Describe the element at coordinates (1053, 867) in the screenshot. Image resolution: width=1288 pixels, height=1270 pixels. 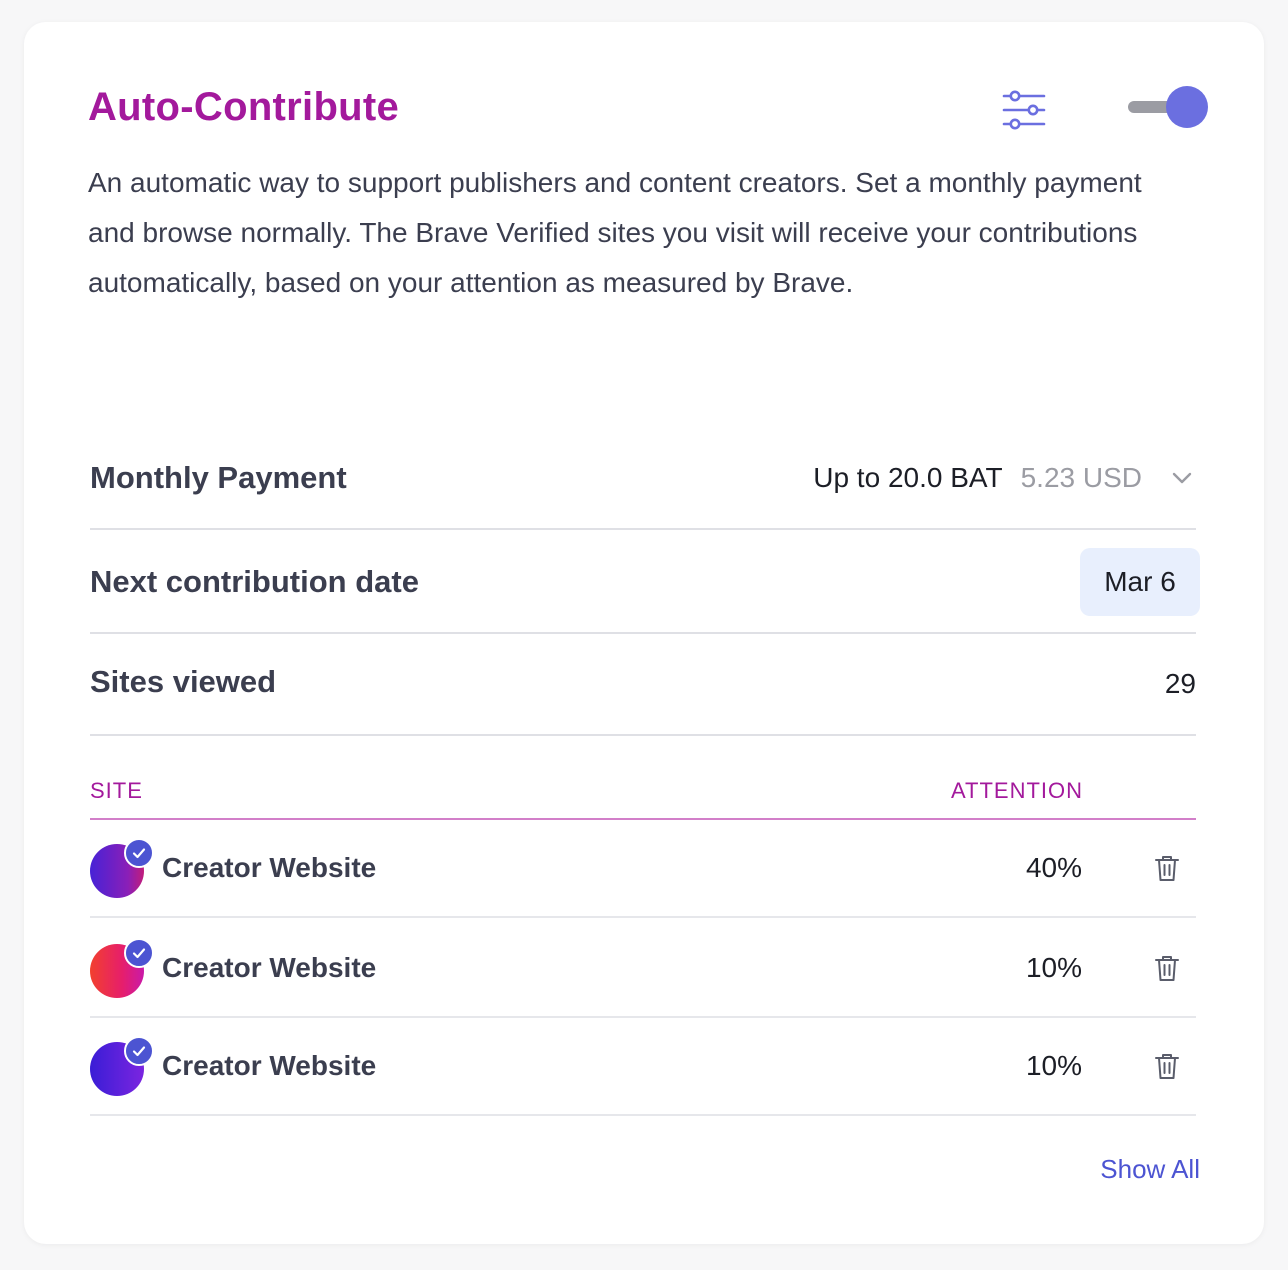
I see `site-attention: 40%` at that location.